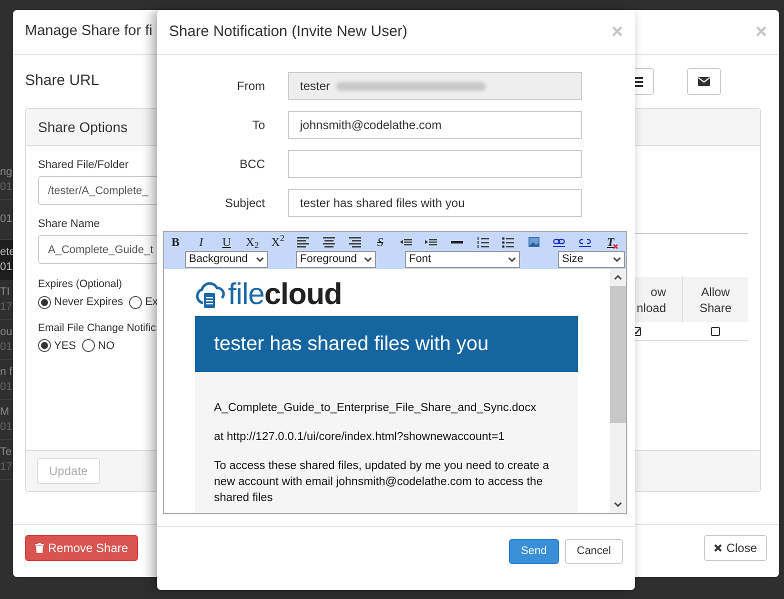 This screenshot has width=784, height=599. What do you see at coordinates (376, 408) in the screenshot?
I see `email-paragraph: A_Complete_Guide_to_Enterprise_File_Share_and_Sync.docx` at bounding box center [376, 408].